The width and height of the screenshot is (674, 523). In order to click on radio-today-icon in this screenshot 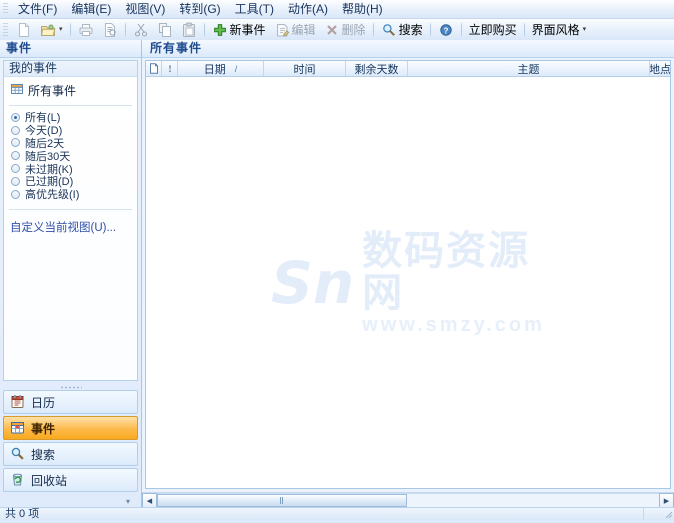, I will do `click(15, 130)`.